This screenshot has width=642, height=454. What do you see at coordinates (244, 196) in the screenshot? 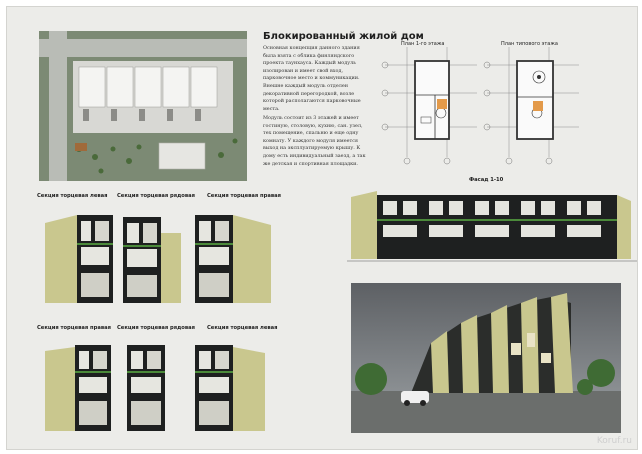
I see `section-label-top-3: Секция торцевая правая` at bounding box center [244, 196].